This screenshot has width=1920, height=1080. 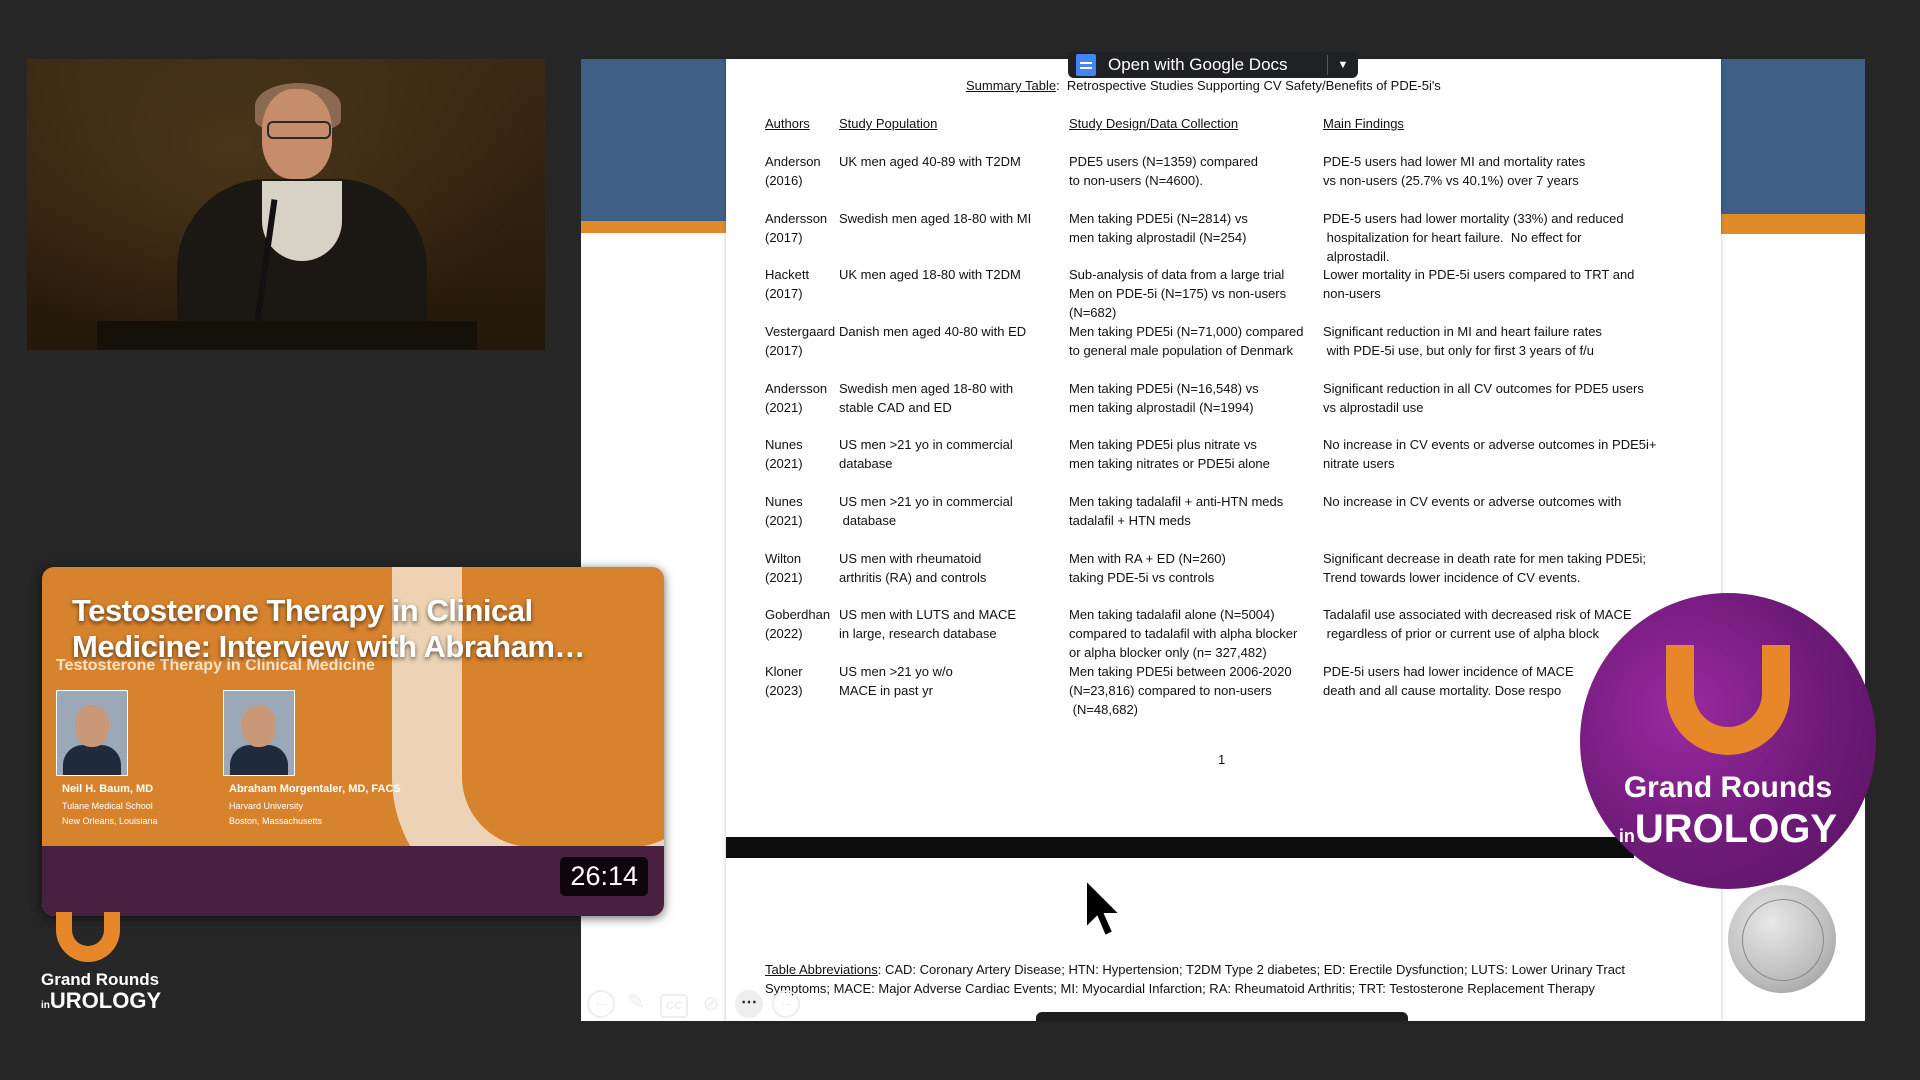 What do you see at coordinates (1176, 501) in the screenshot?
I see `cell-line: Men taking tadalafil + anti-HTN meds` at bounding box center [1176, 501].